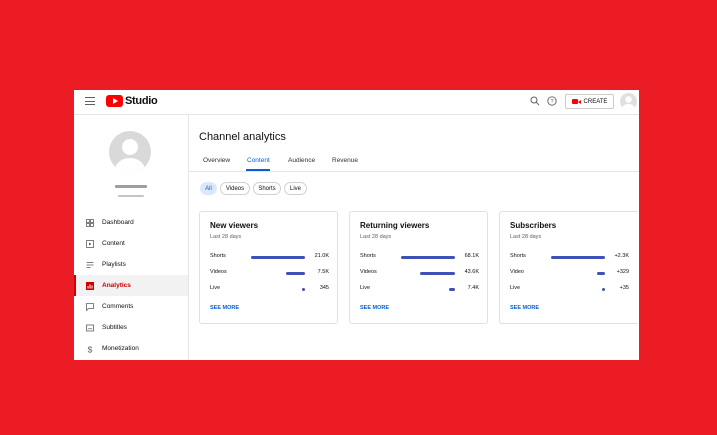  Describe the element at coordinates (116, 285) in the screenshot. I see `sidebar-item-label: Analytics` at that location.